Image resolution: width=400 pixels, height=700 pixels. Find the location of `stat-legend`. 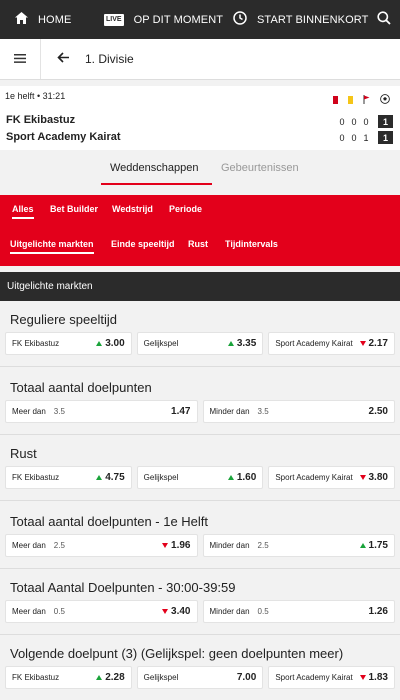

stat-legend is located at coordinates (361, 100).